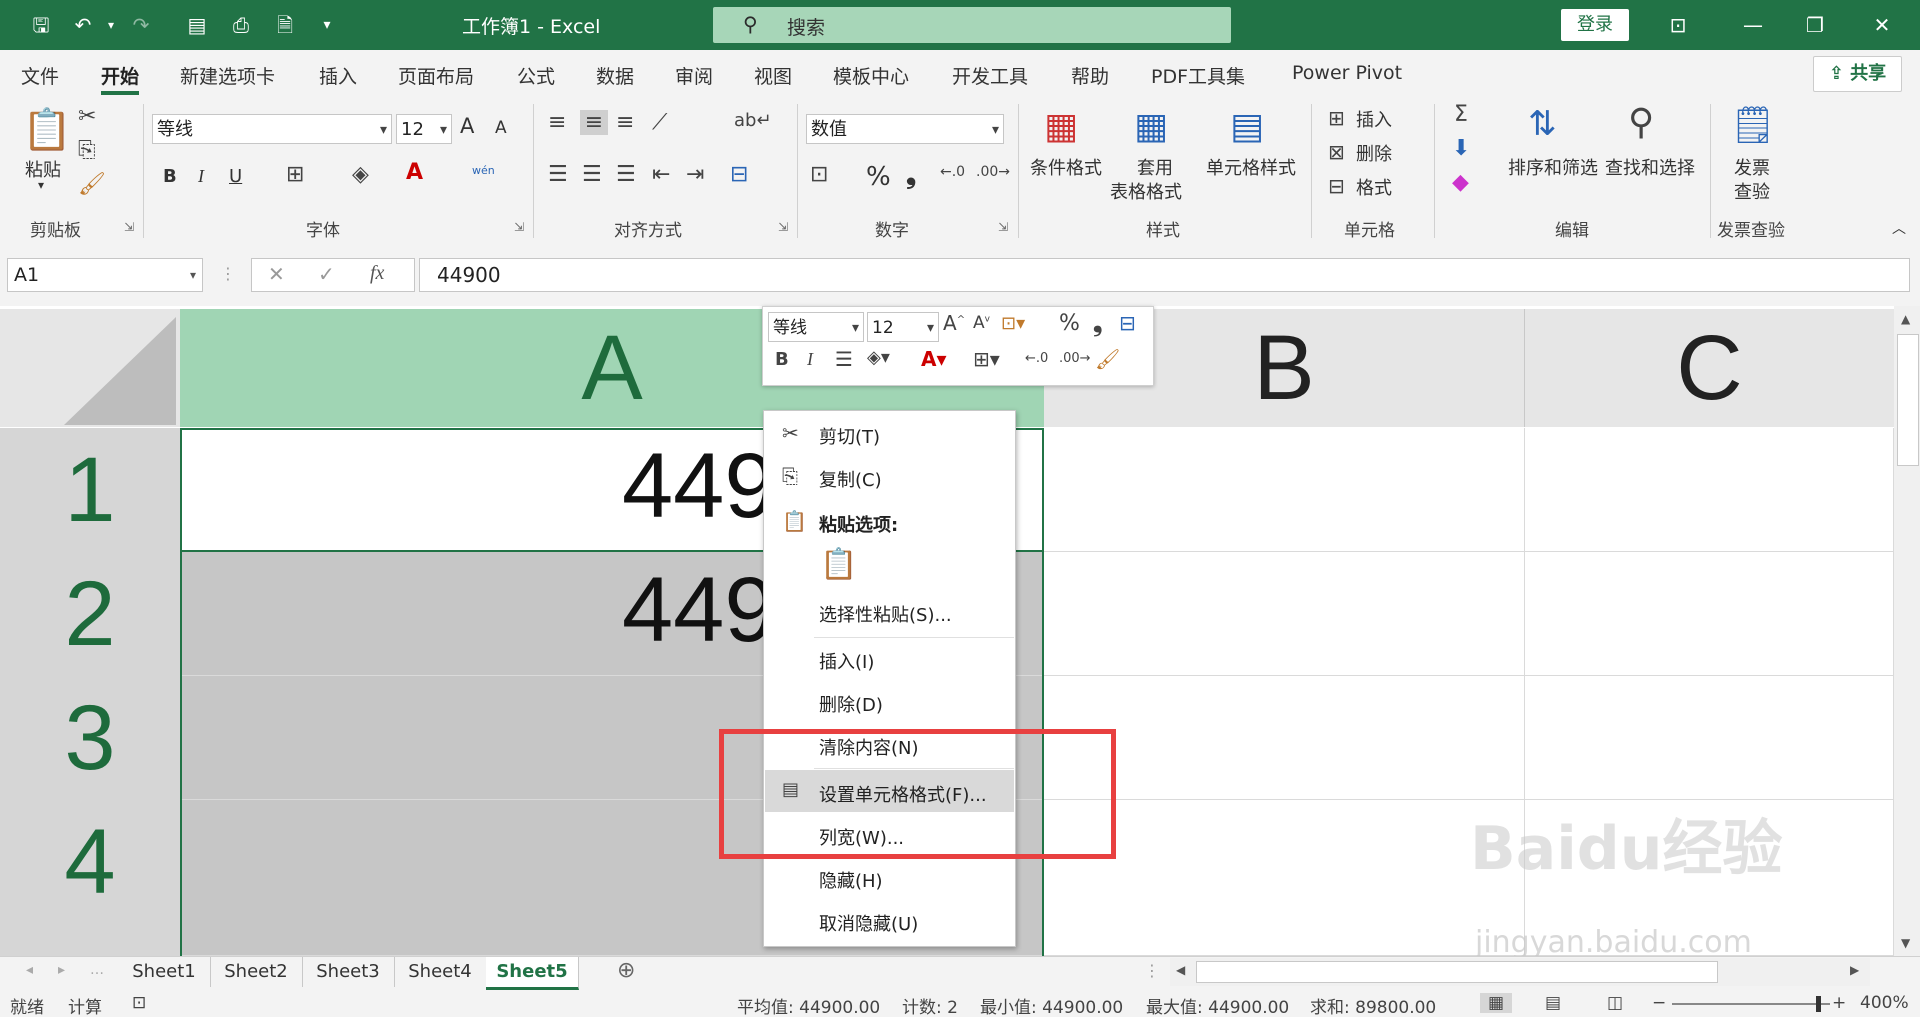 The image size is (1920, 1018). What do you see at coordinates (90, 878) in the screenshot?
I see `row-header-4: 4` at bounding box center [90, 878].